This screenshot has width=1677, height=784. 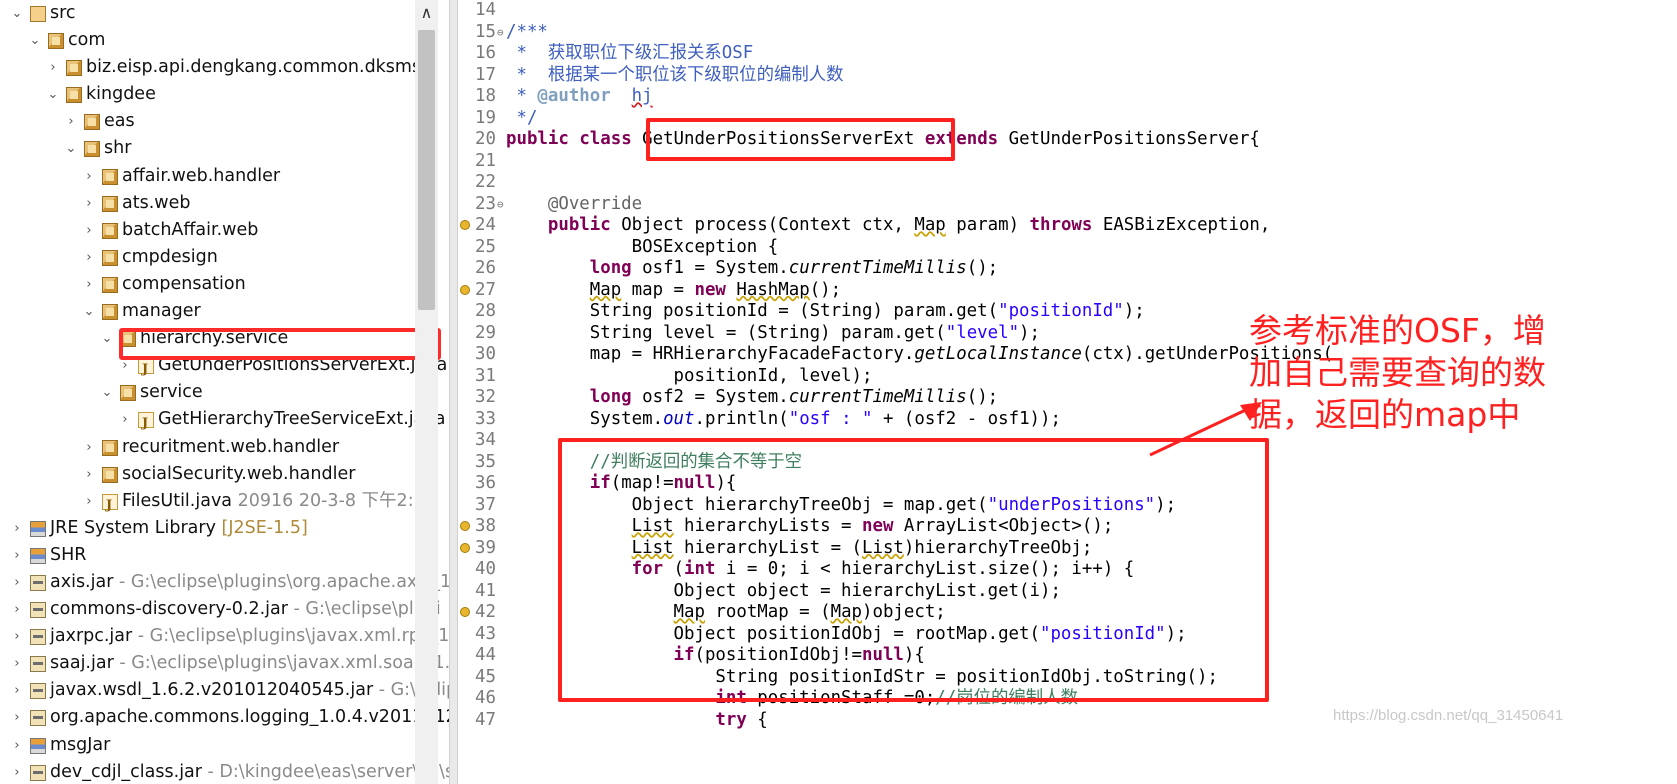 I want to click on tree-item-label: recuritment.web.handler, so click(x=231, y=446).